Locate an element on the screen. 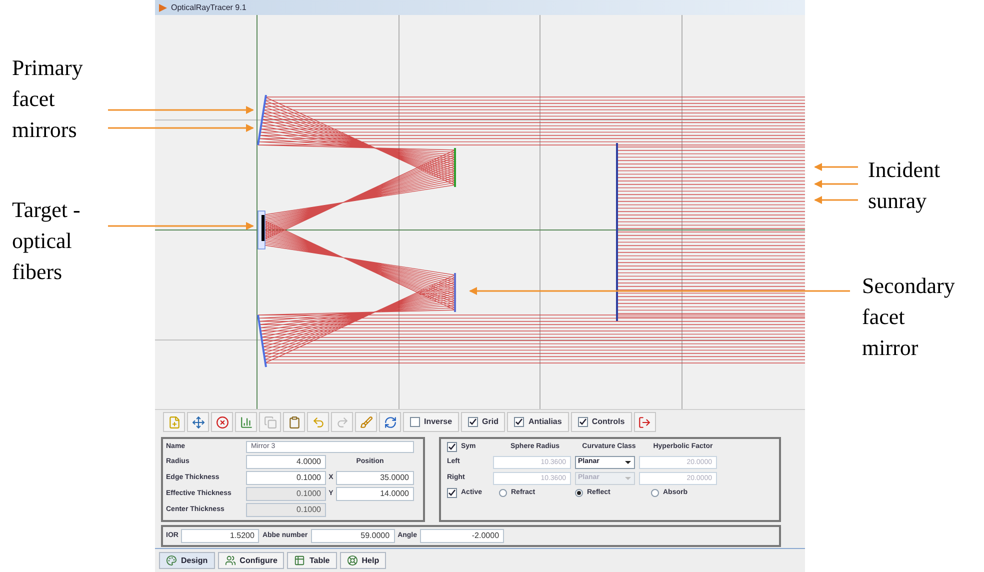  tab: Configure is located at coordinates (251, 560).